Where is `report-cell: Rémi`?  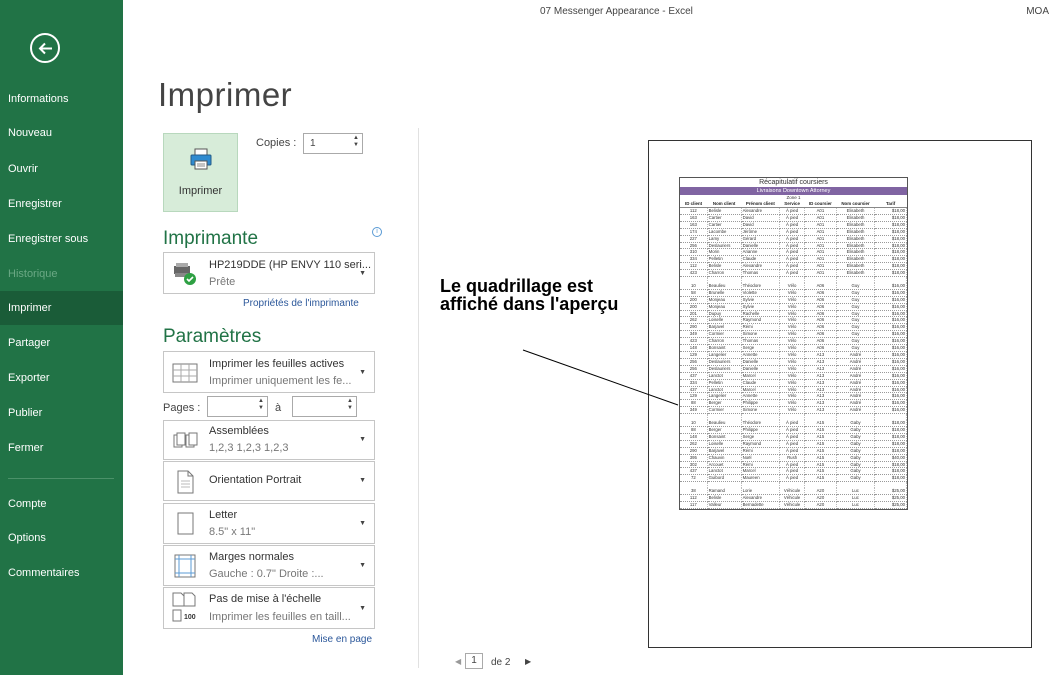
report-cell: Rémi is located at coordinates (761, 465).